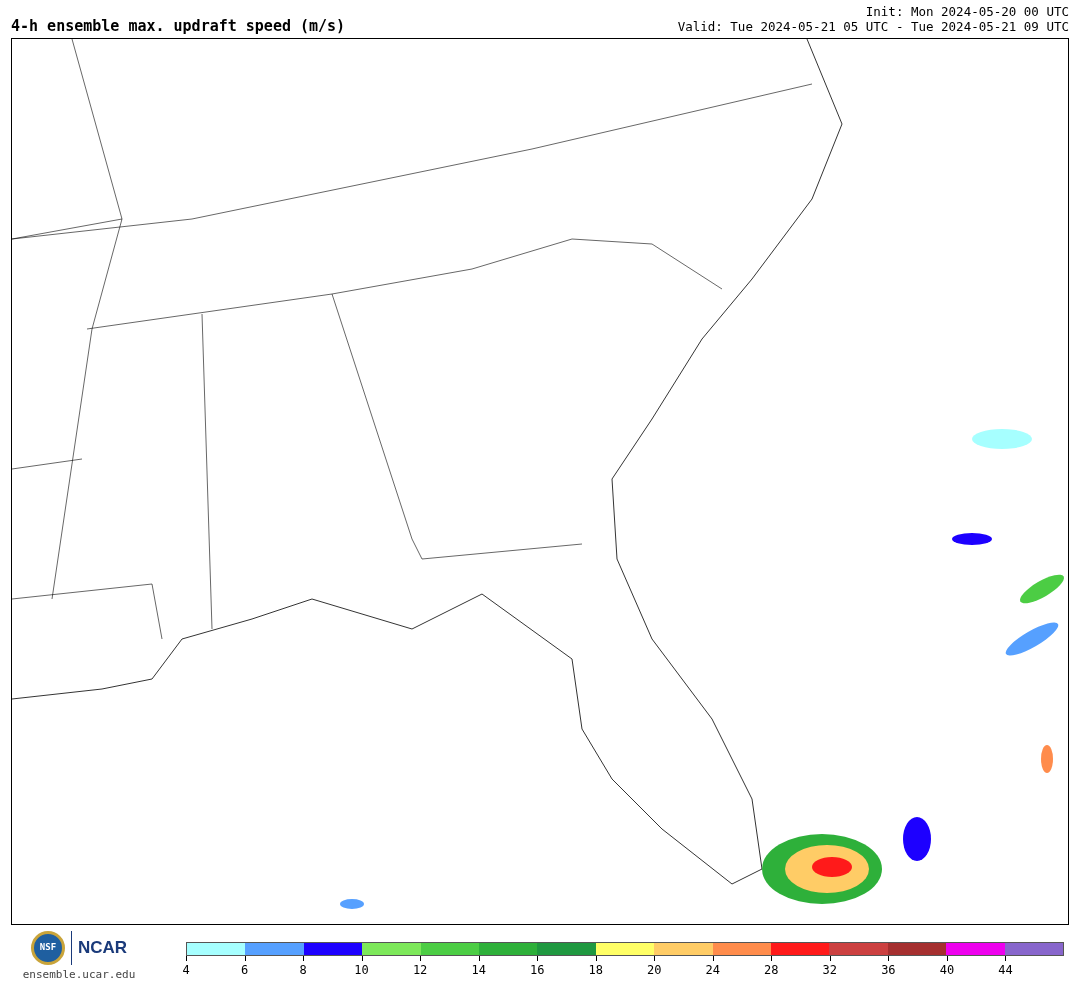 This screenshot has height=988, width=1080. Describe the element at coordinates (771, 970) in the screenshot. I see `tick-label: 28` at that location.